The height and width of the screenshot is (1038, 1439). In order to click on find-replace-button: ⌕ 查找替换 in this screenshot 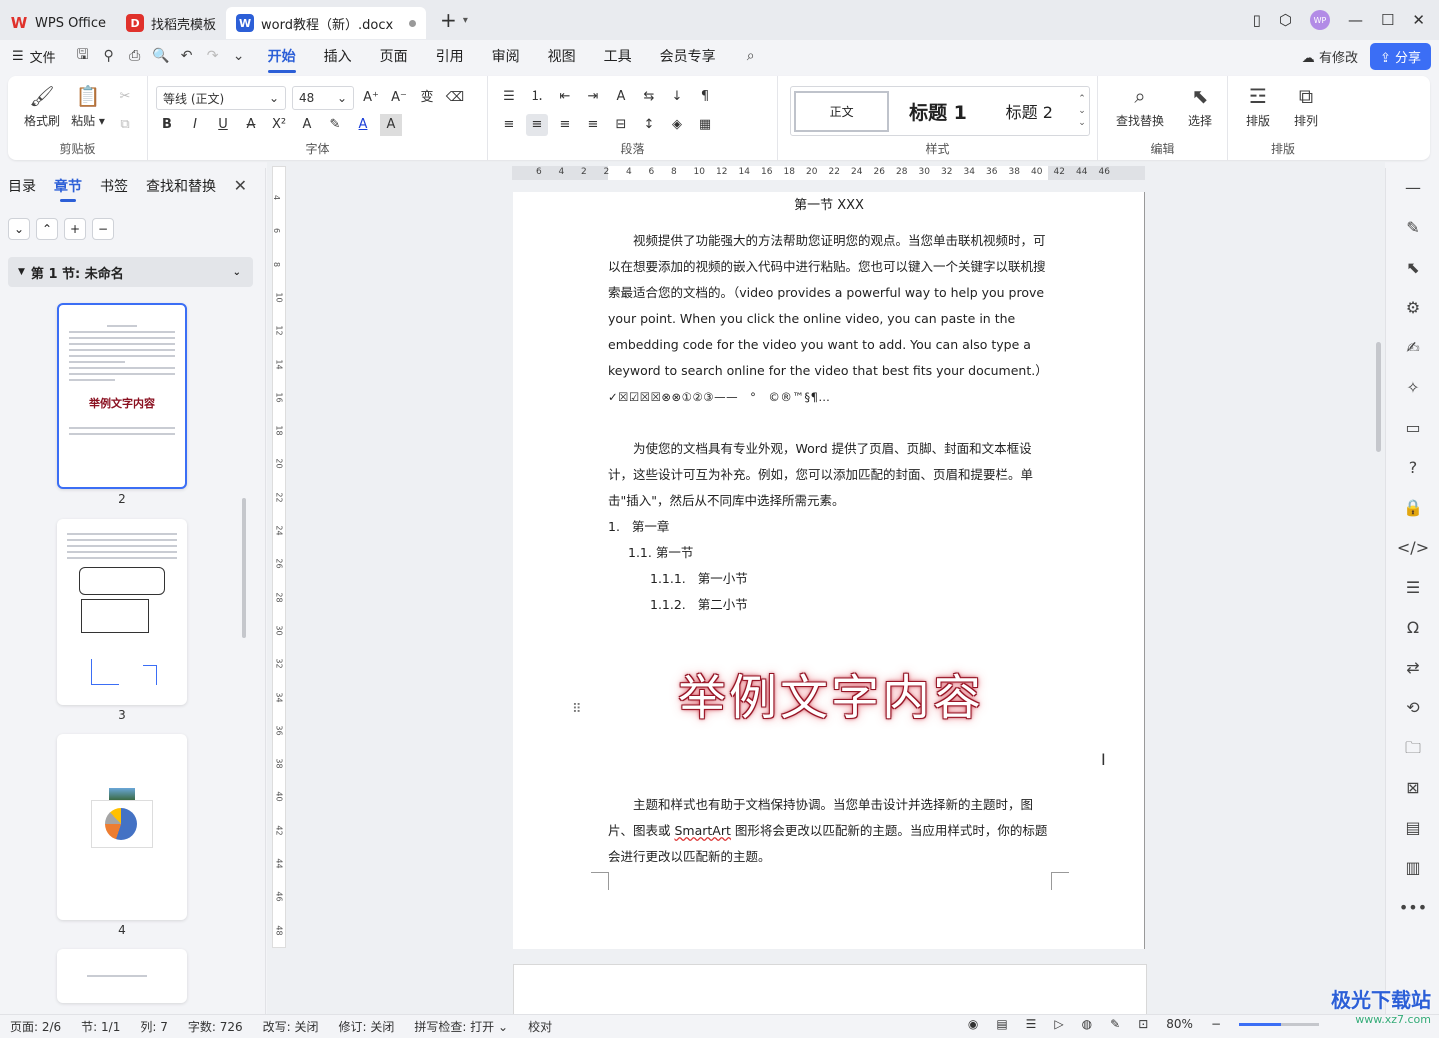, I will do `click(1140, 106)`.